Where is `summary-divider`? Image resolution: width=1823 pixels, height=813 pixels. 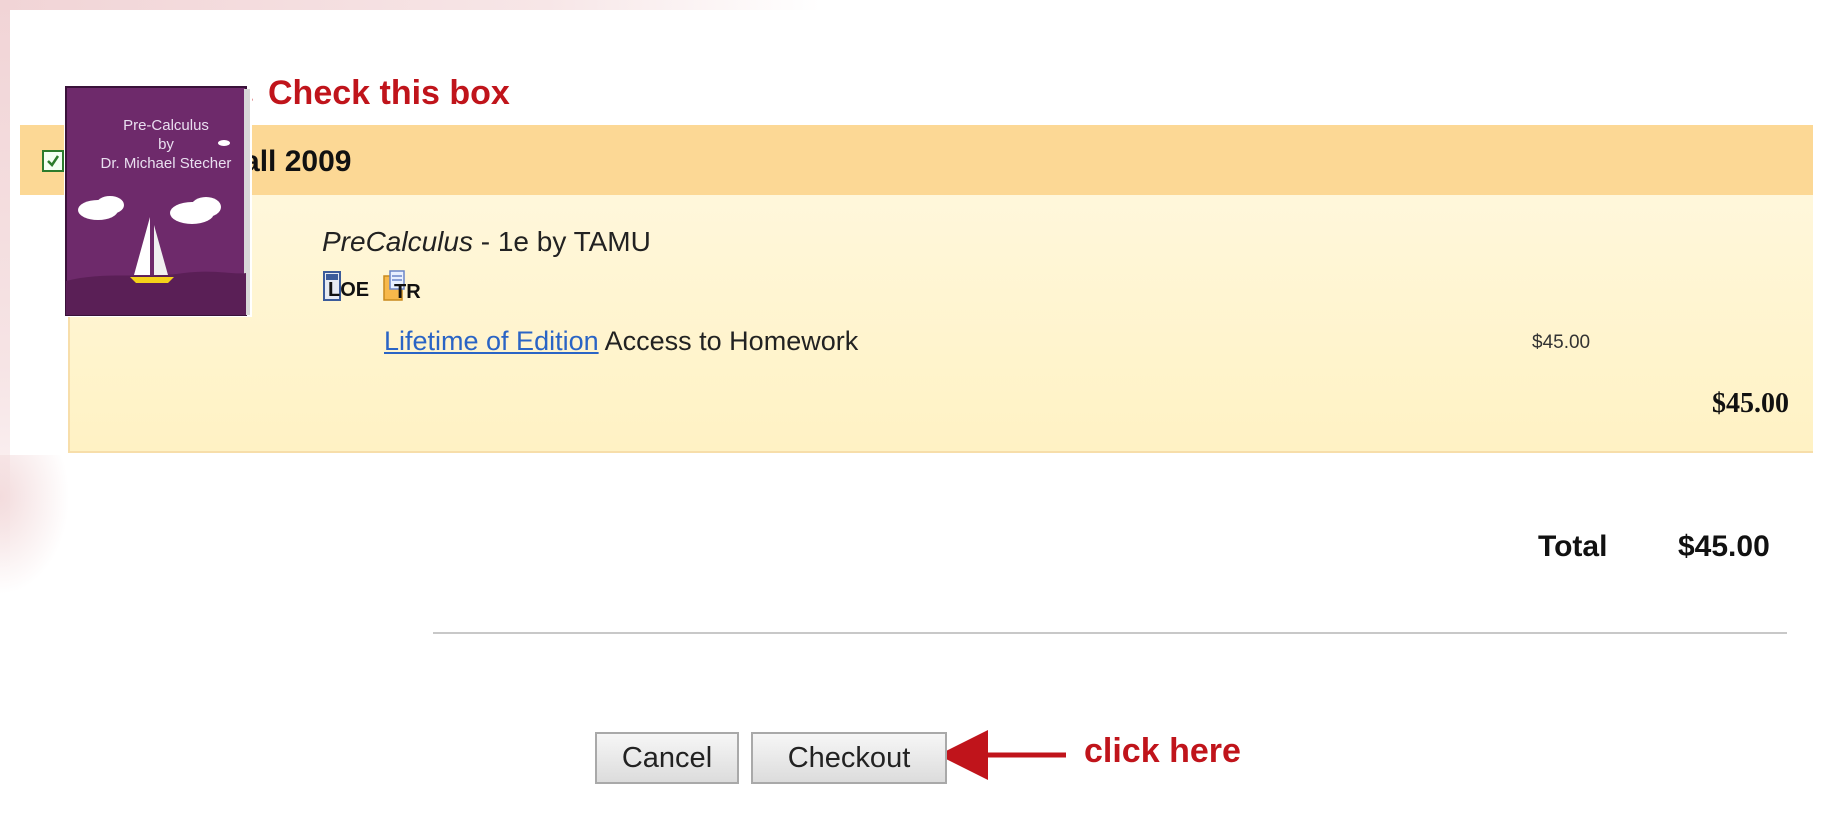 summary-divider is located at coordinates (1110, 633).